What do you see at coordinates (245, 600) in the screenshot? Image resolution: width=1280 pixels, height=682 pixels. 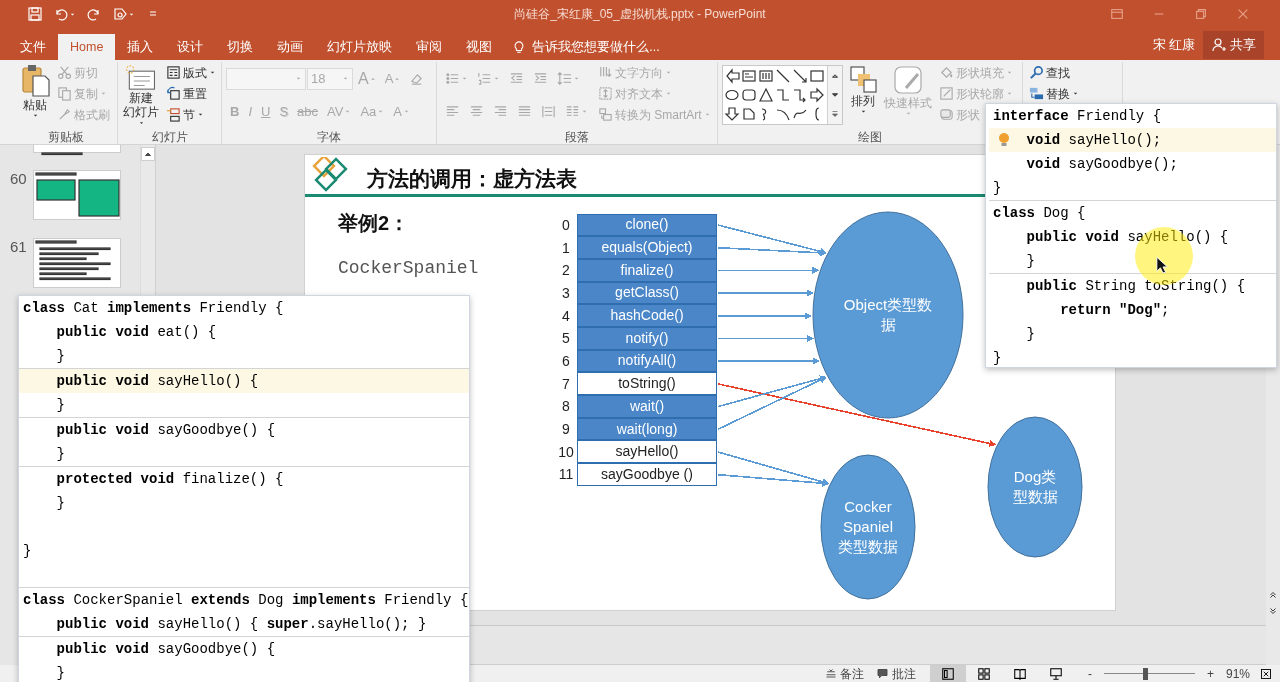 I see `code-line: class CockerSpaniel extends Dog implements Friendly {` at bounding box center [245, 600].